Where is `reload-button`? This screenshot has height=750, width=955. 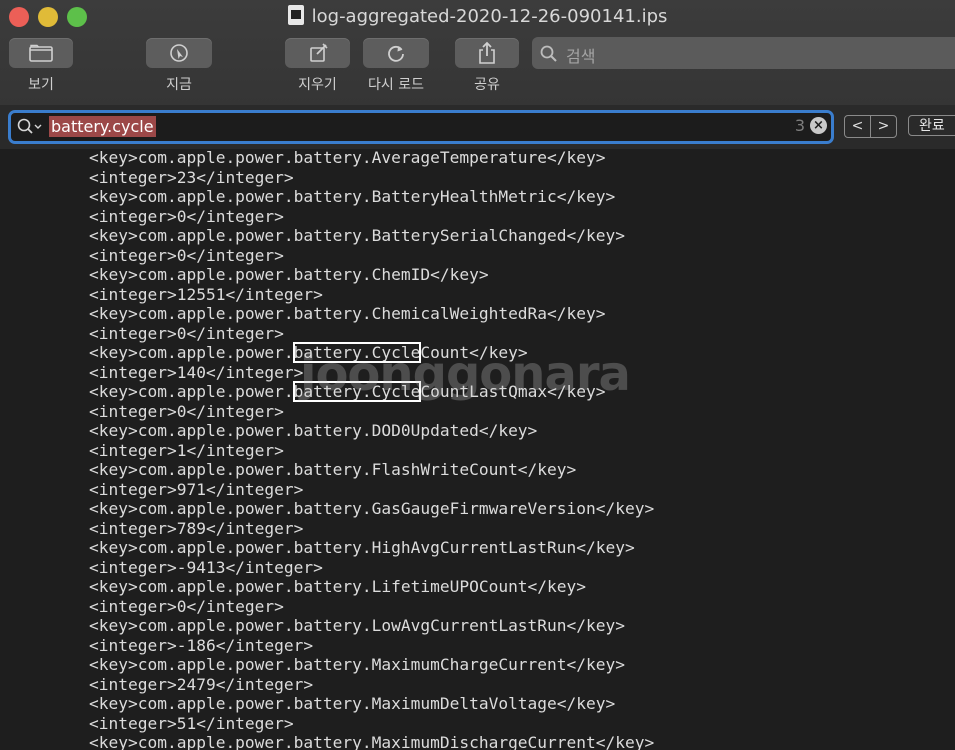
reload-button is located at coordinates (396, 53).